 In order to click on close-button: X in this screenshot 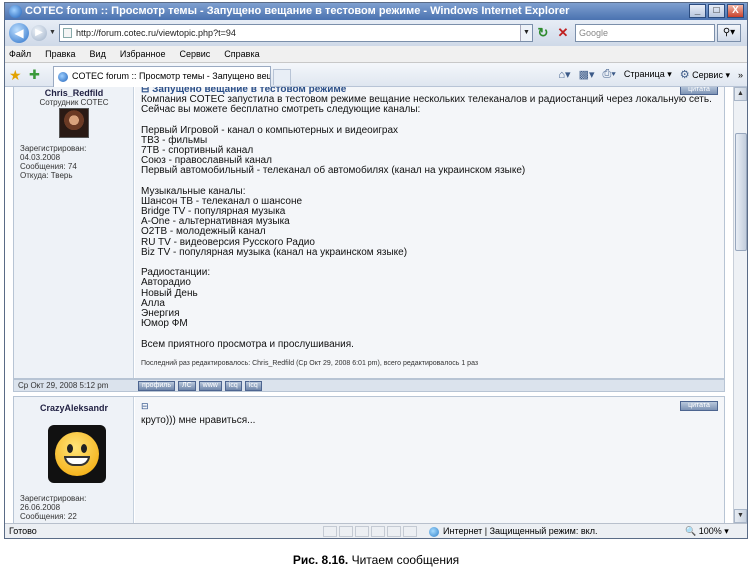, I will do `click(735, 11)`.